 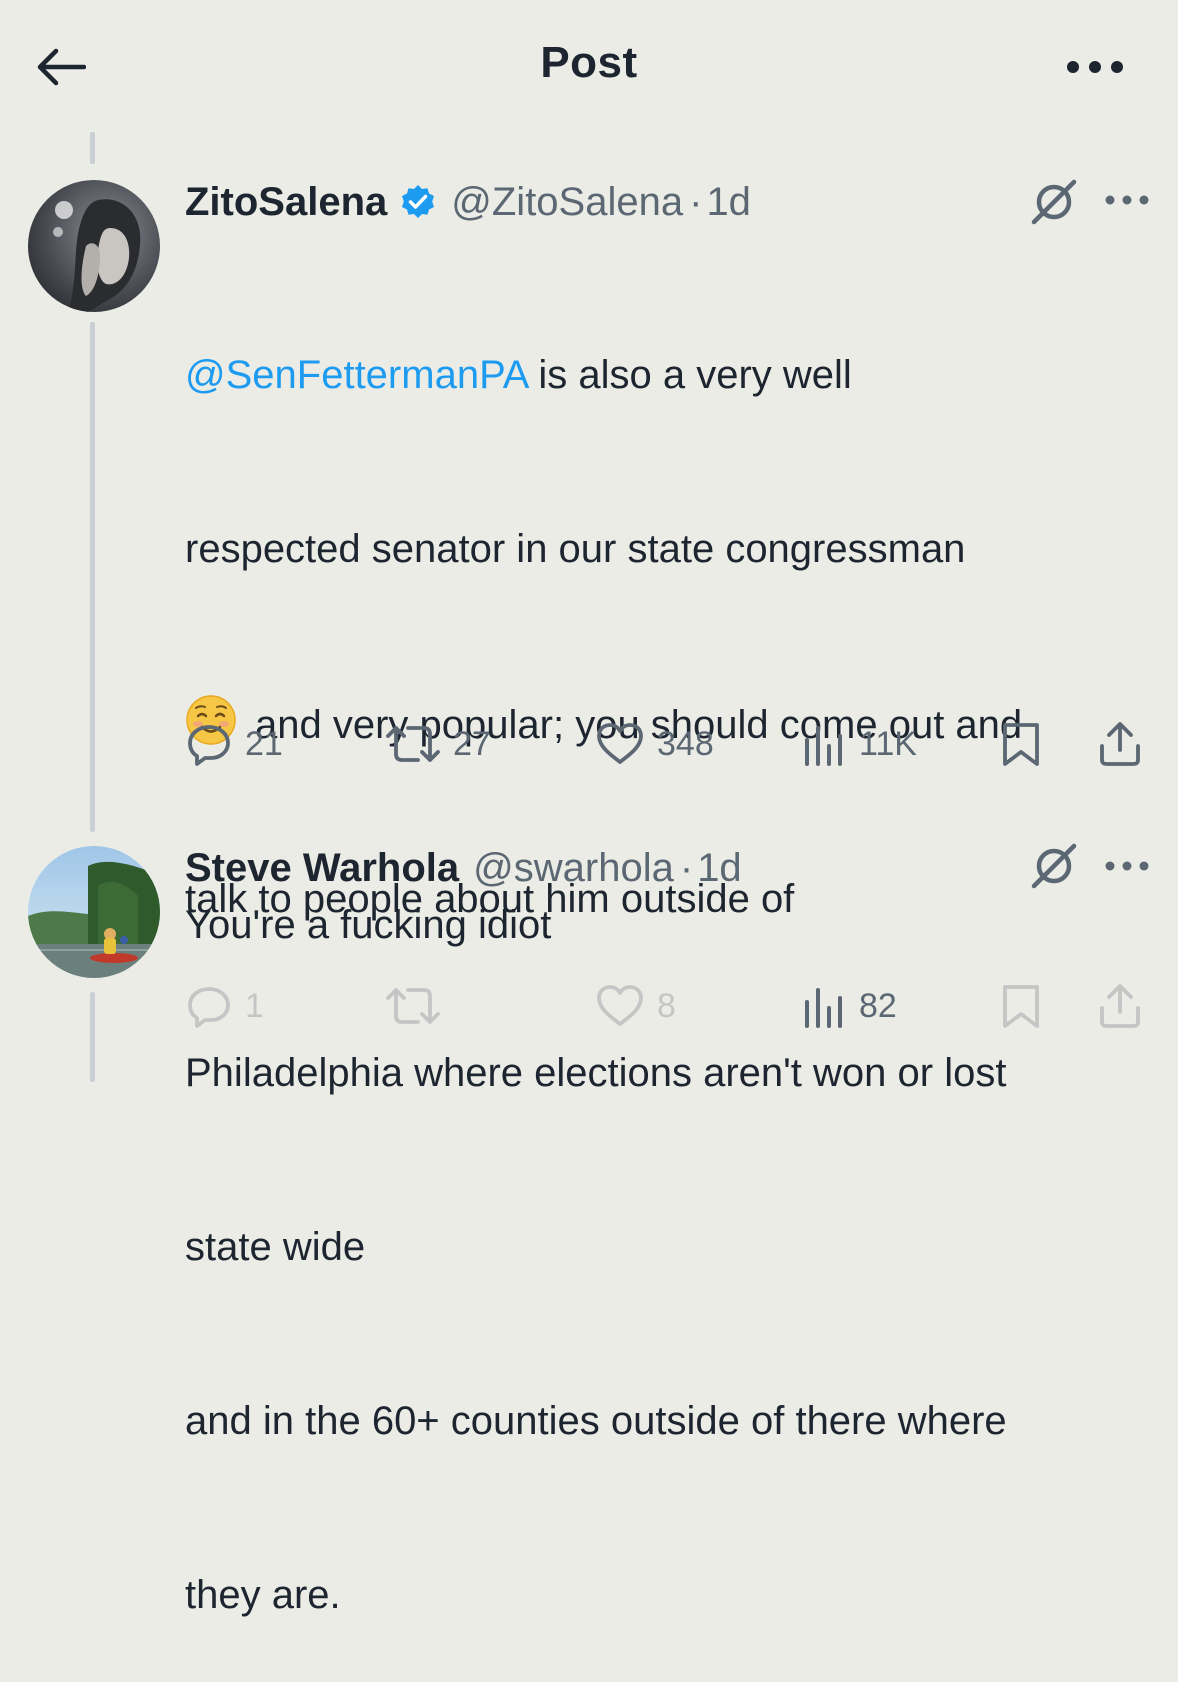 I want to click on like-button: 348, so click(x=654, y=744).